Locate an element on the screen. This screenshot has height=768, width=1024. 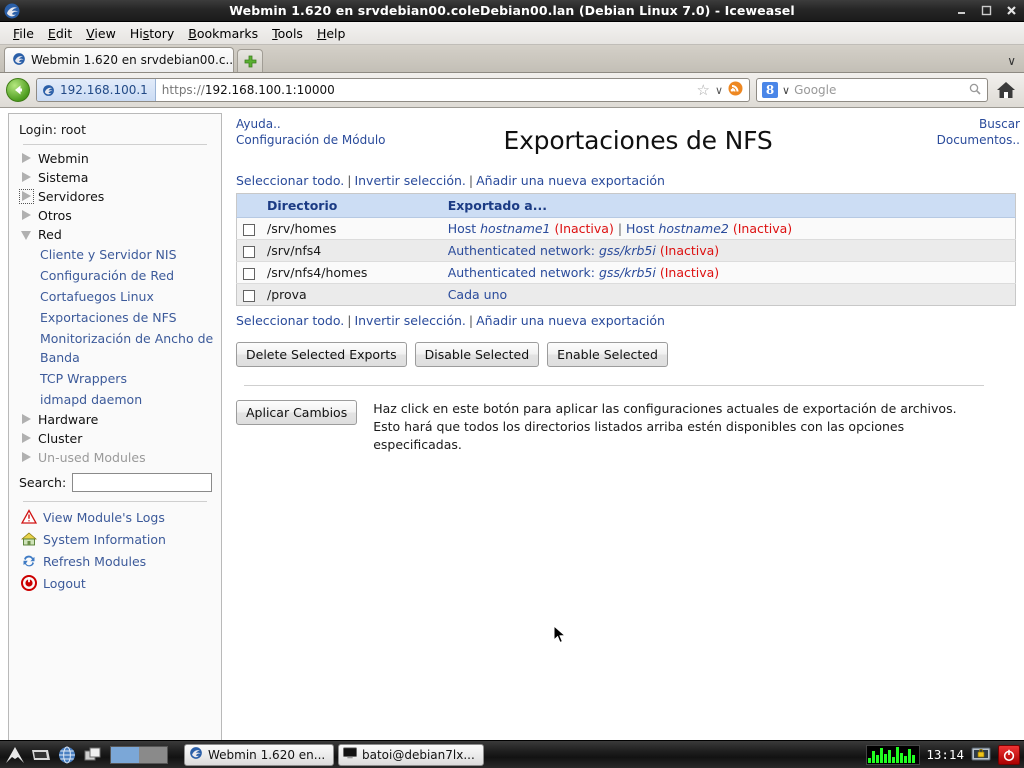
workspace-switcher is located at coordinates (139, 754).